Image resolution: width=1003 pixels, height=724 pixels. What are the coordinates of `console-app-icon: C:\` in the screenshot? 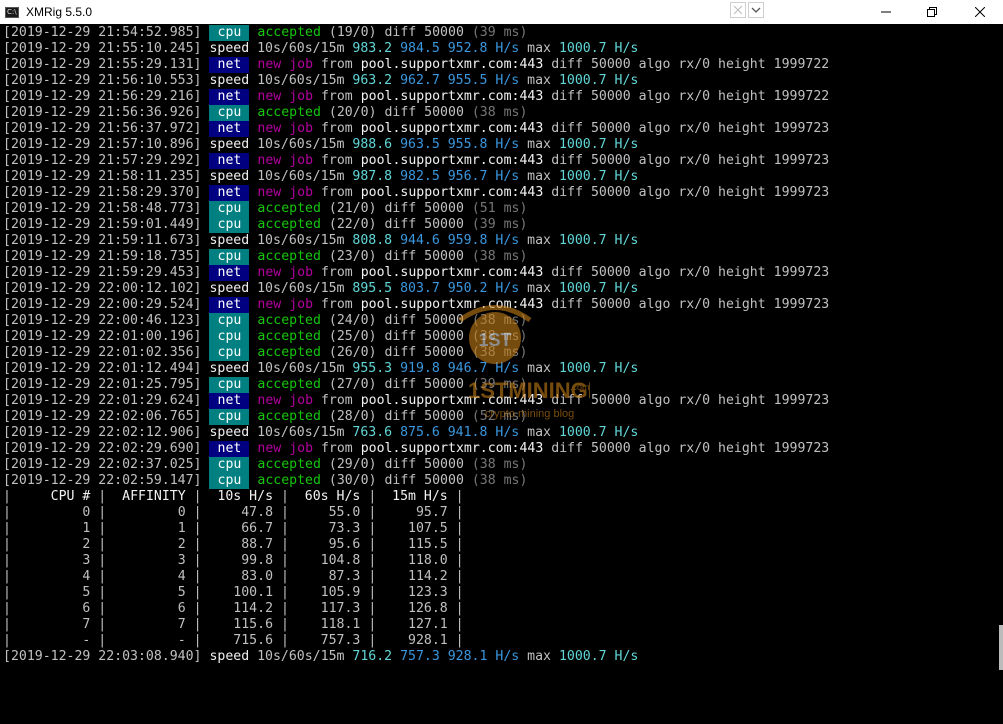 It's located at (12, 12).